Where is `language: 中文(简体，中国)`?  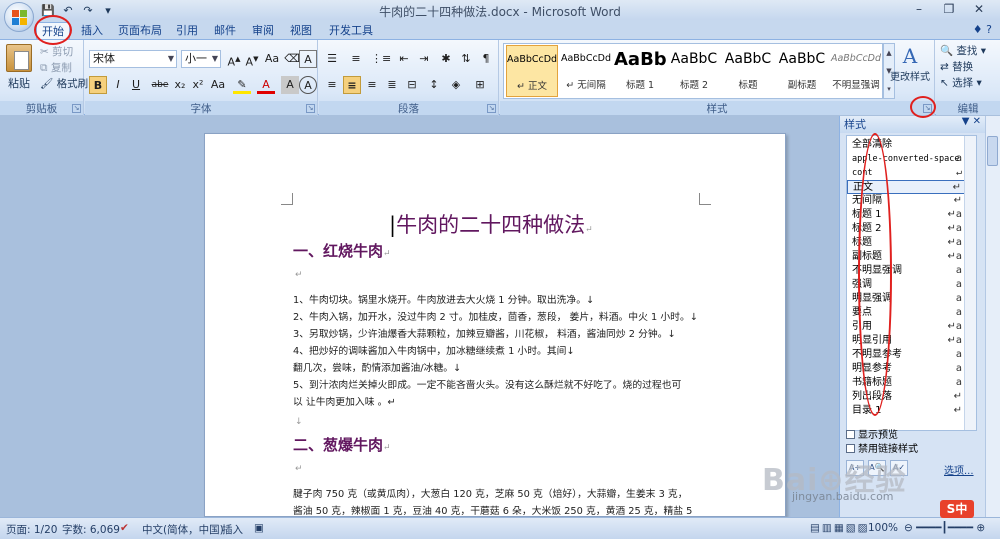
language: 中文(简体，中国) is located at coordinates (183, 529).